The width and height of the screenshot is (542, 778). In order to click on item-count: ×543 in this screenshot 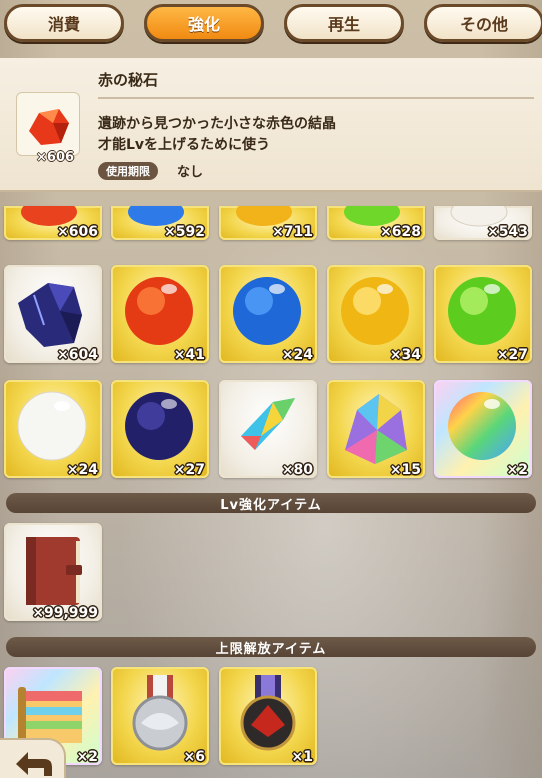, I will do `click(507, 232)`.